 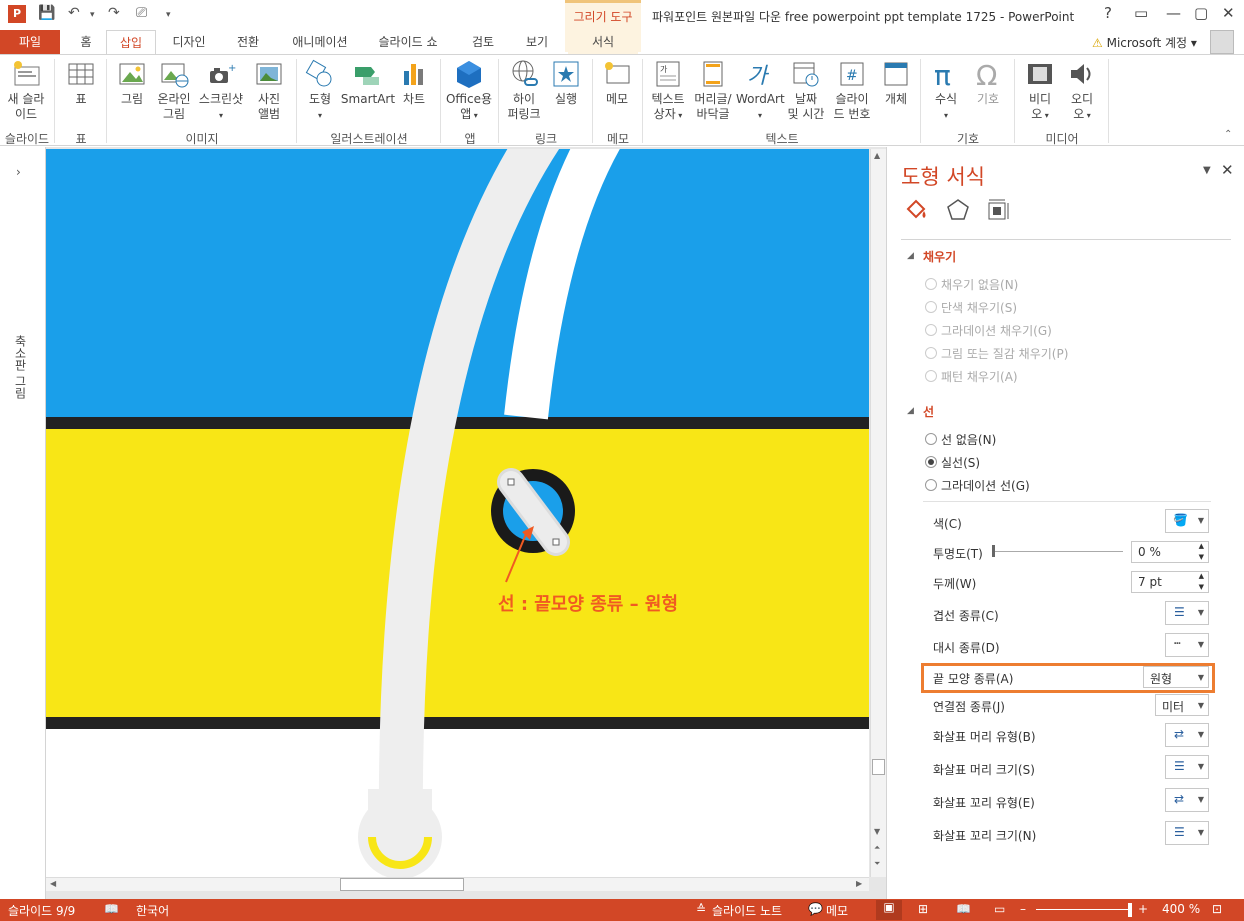 I want to click on comments-icon: 💬, so click(x=815, y=909).